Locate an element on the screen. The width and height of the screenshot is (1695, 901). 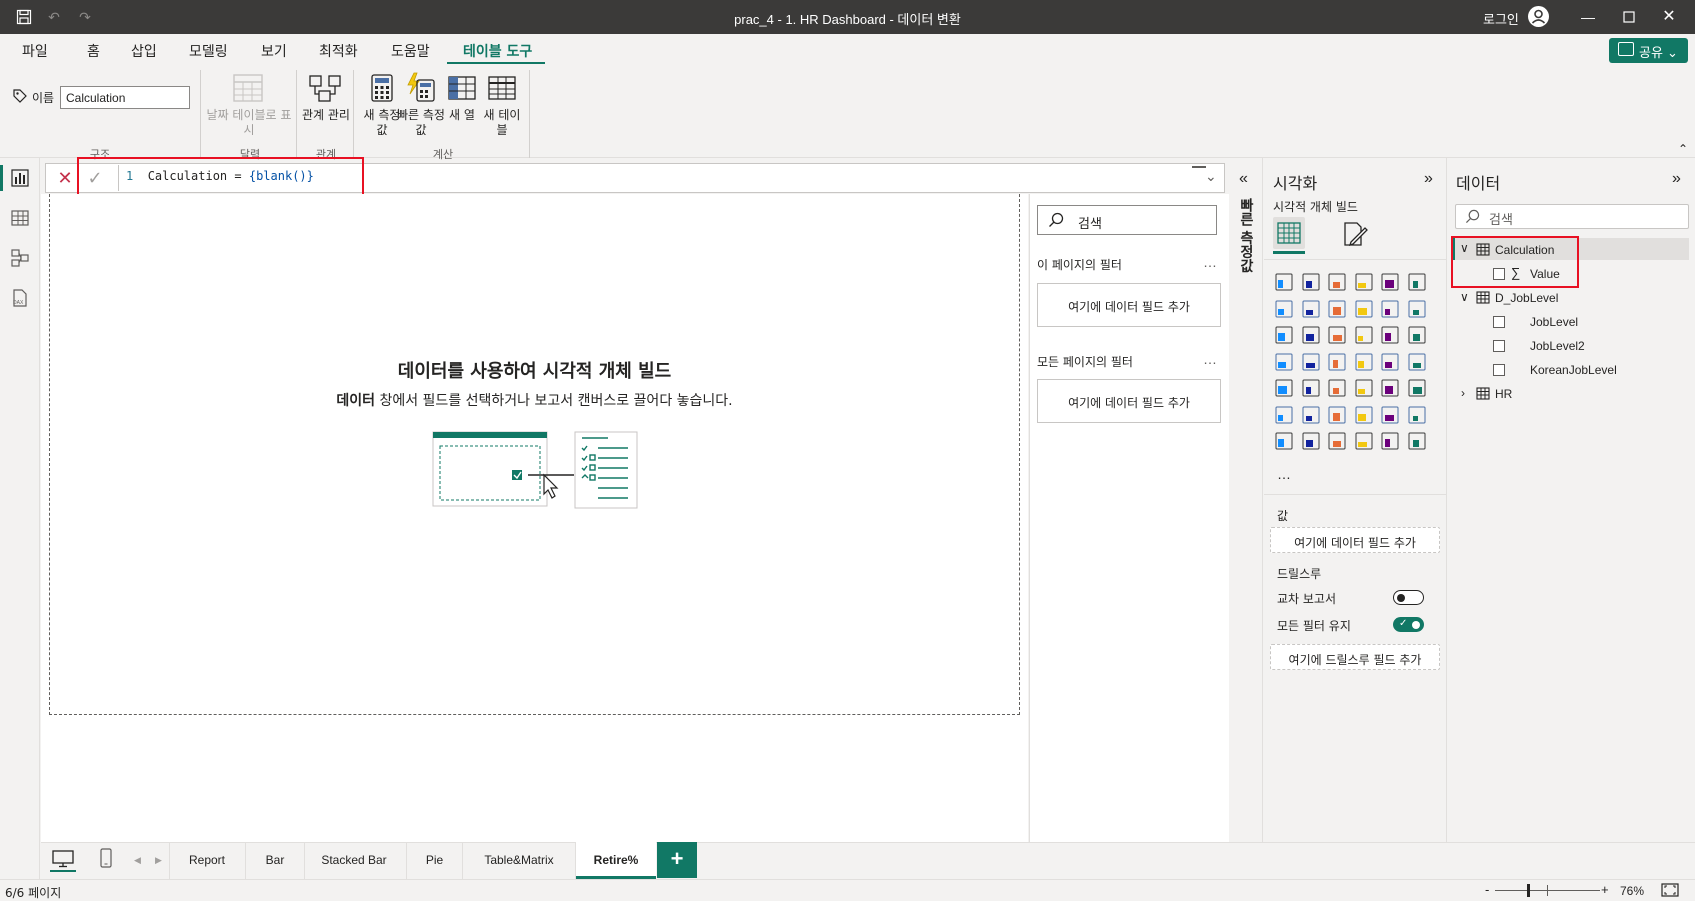
signin-link: 로그인 is located at coordinates (1501, 18).